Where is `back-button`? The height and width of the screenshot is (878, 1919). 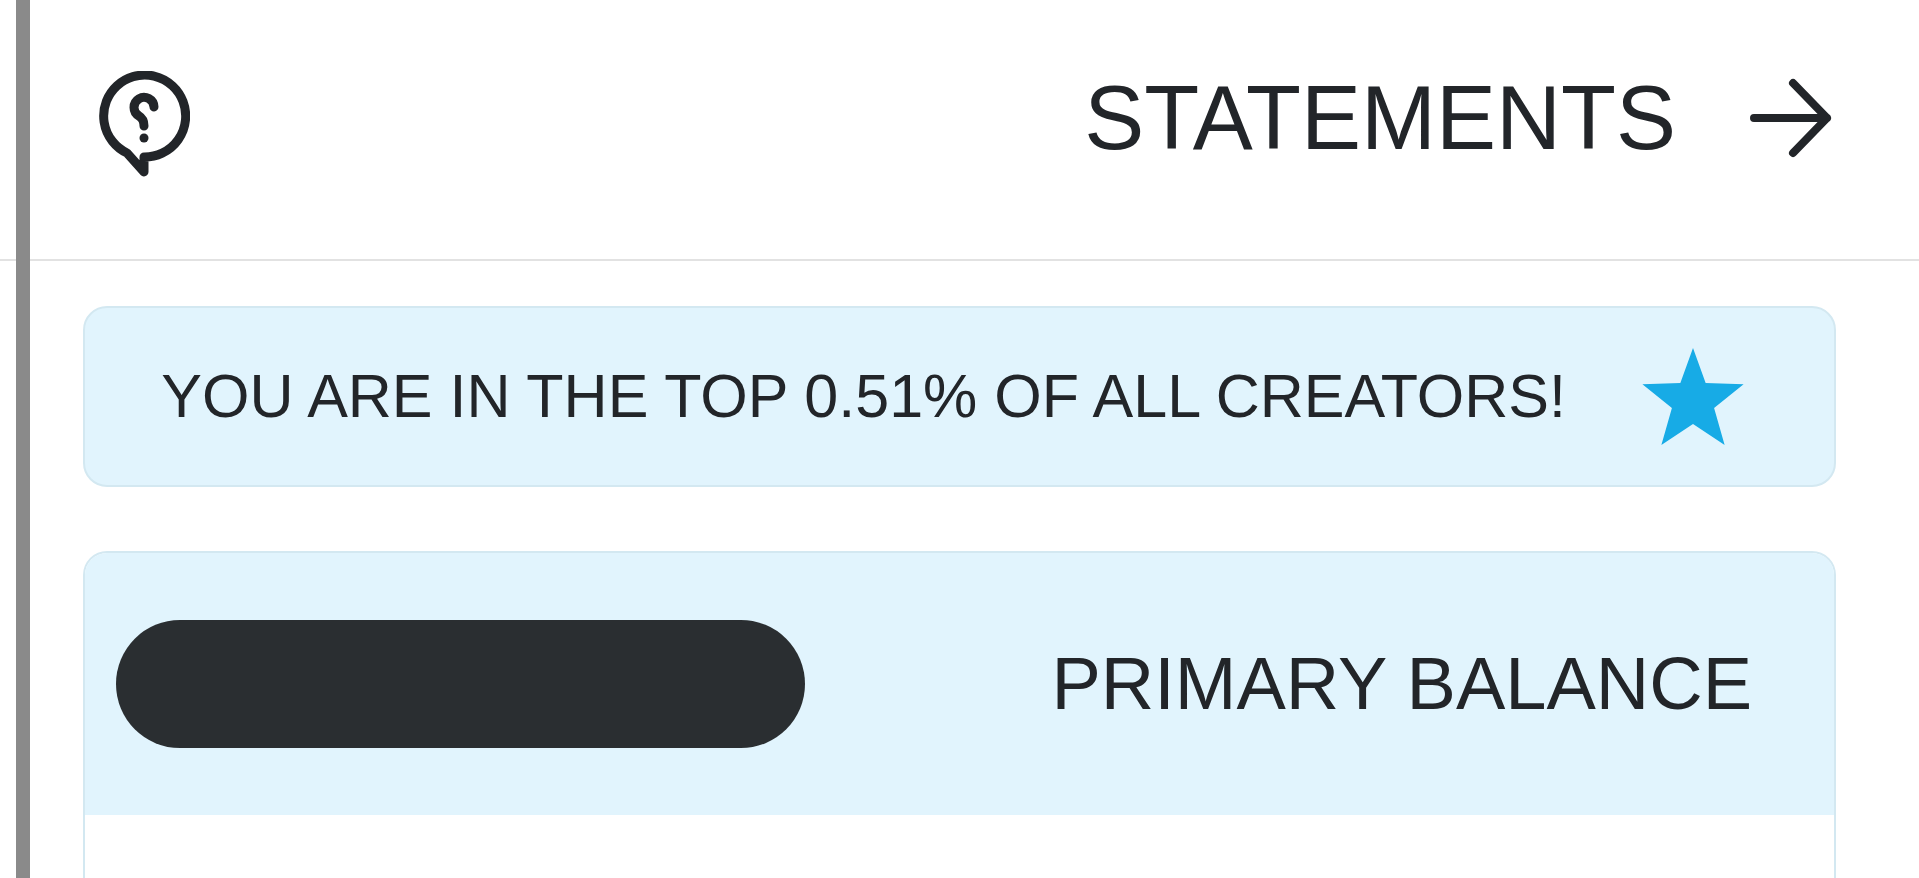 back-button is located at coordinates (1791, 117).